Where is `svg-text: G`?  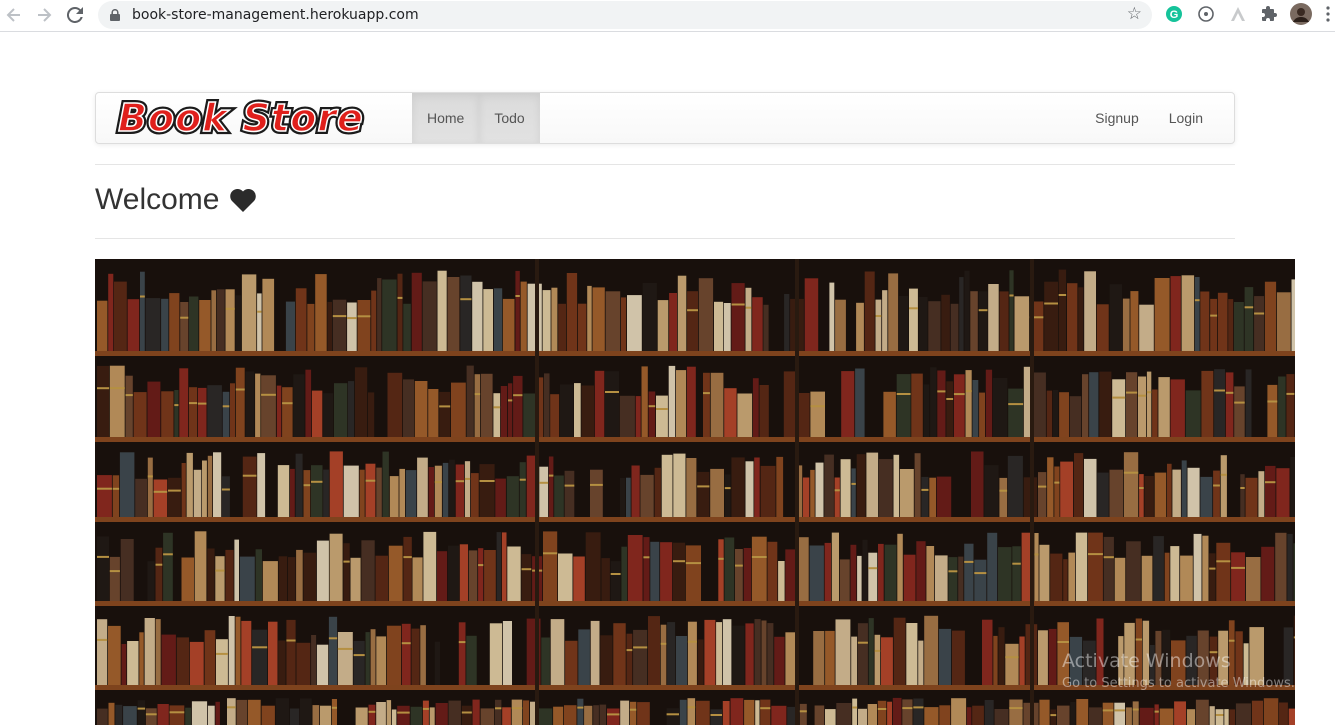 svg-text: G is located at coordinates (1174, 15).